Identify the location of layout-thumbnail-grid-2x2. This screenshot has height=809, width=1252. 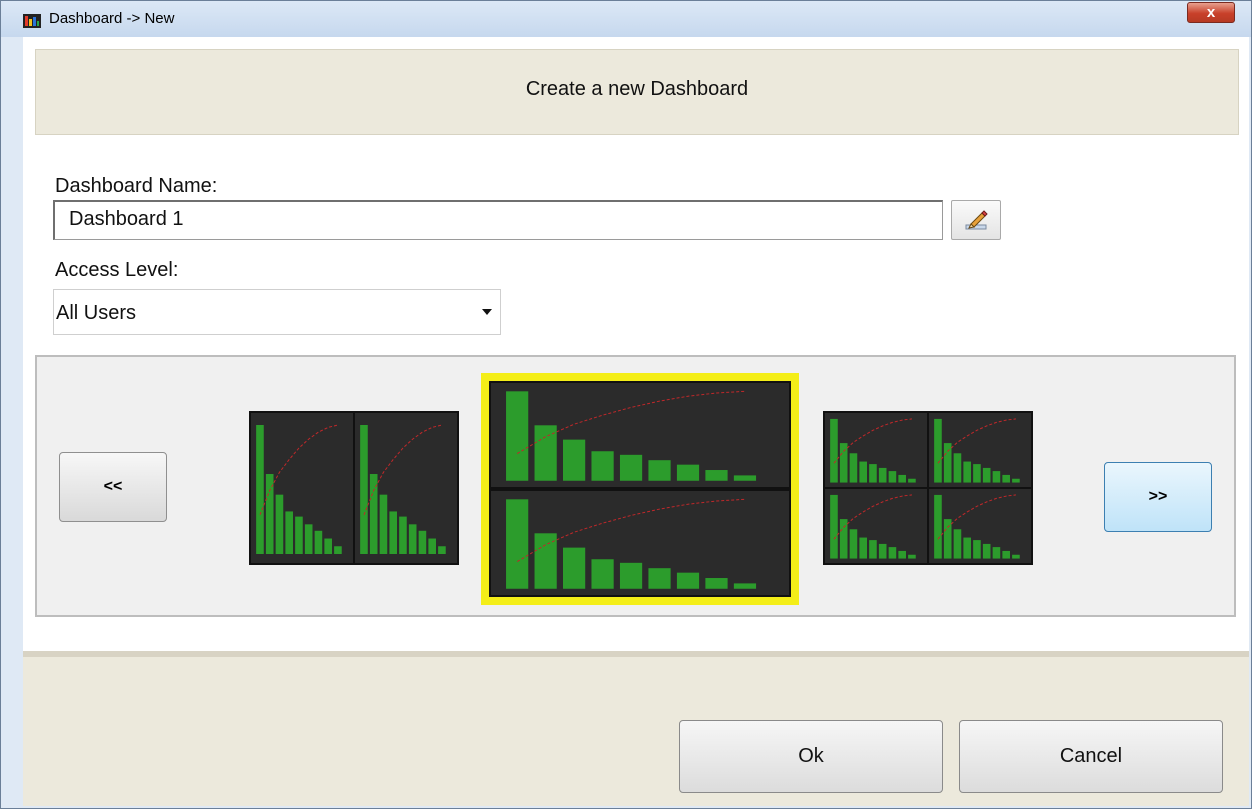
(928, 488).